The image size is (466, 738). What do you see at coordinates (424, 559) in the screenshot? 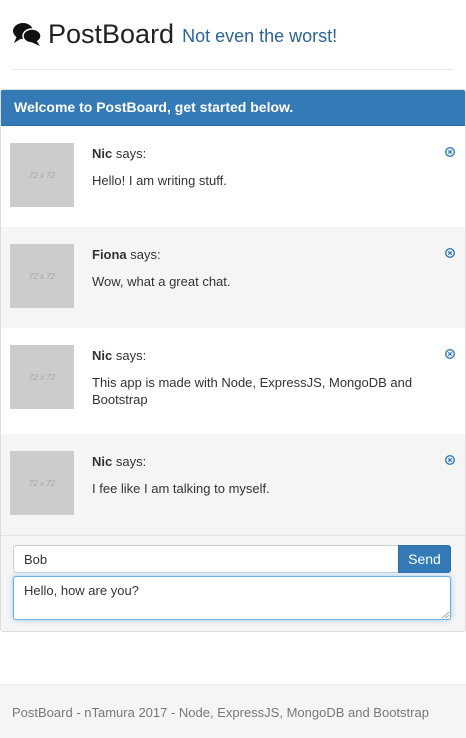
I see `send-button: Send` at bounding box center [424, 559].